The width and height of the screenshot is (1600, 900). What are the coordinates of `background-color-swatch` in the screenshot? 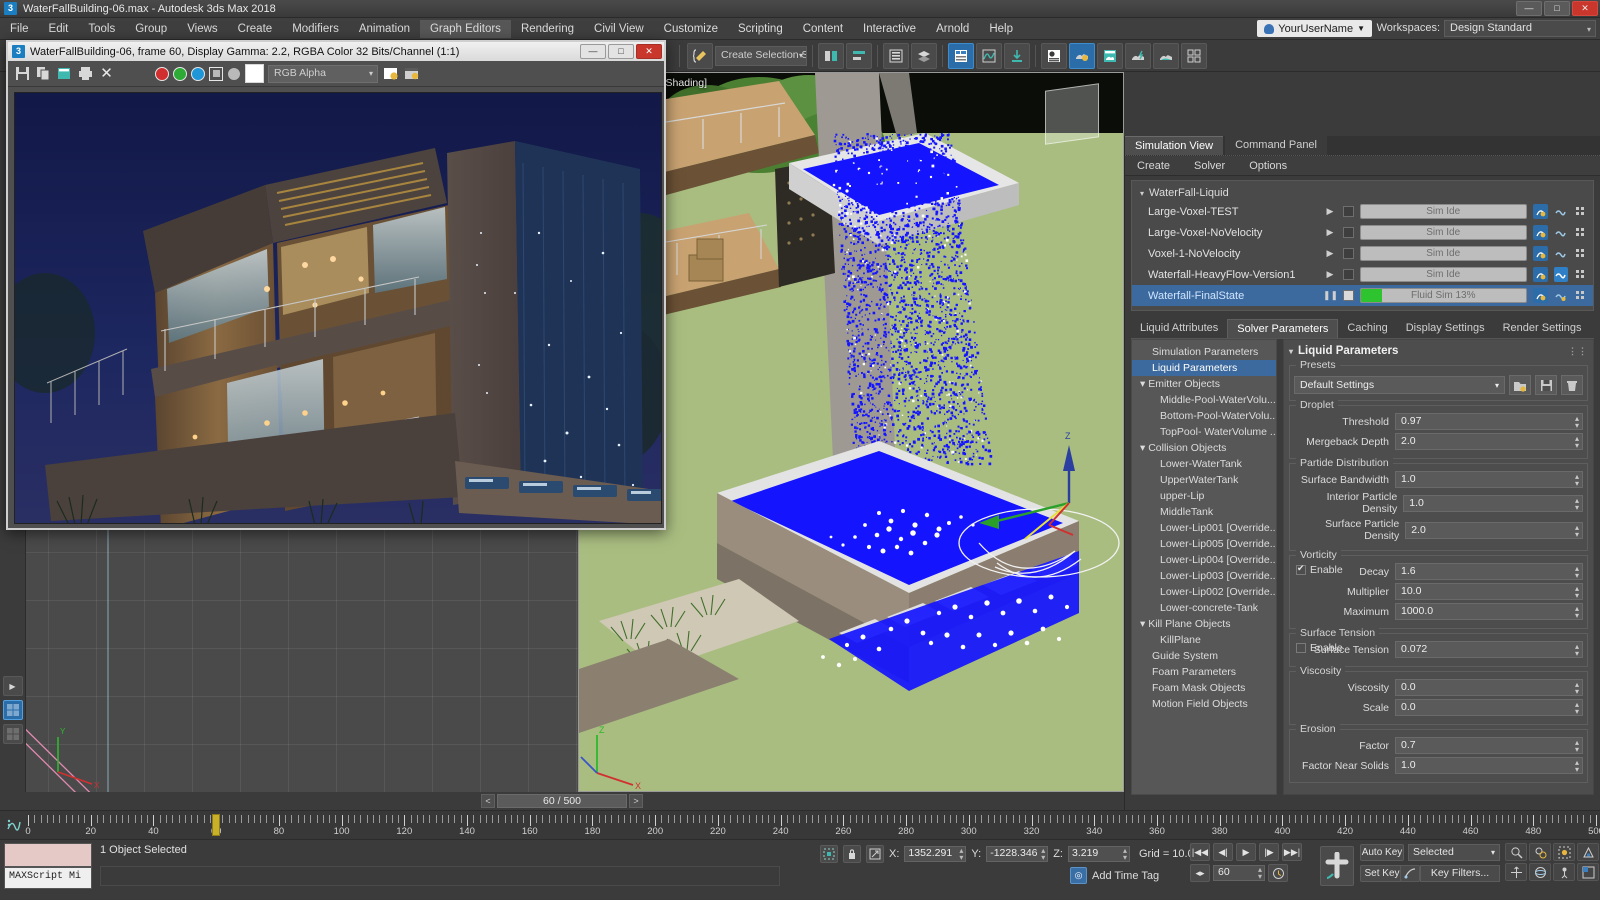 It's located at (254, 73).